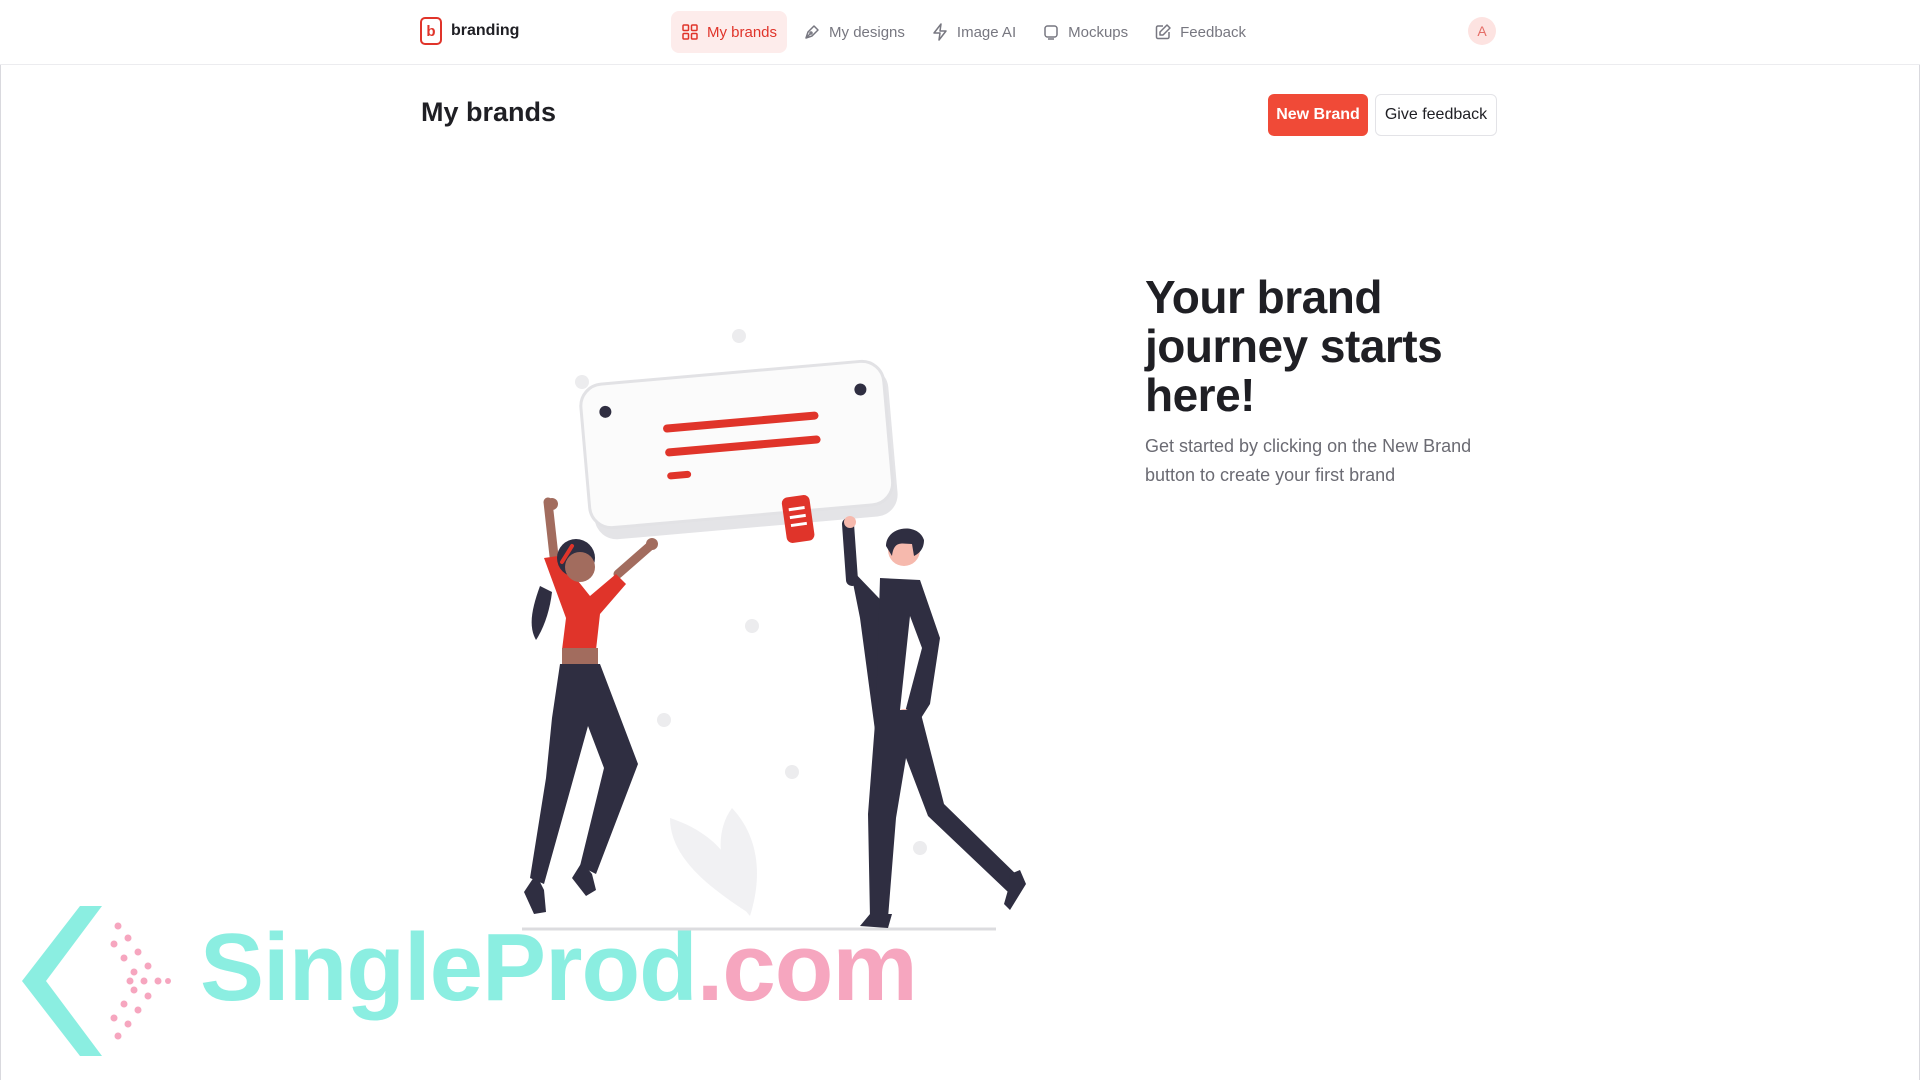  Describe the element at coordinates (742, 32) in the screenshot. I see `nav-label: My brands` at that location.